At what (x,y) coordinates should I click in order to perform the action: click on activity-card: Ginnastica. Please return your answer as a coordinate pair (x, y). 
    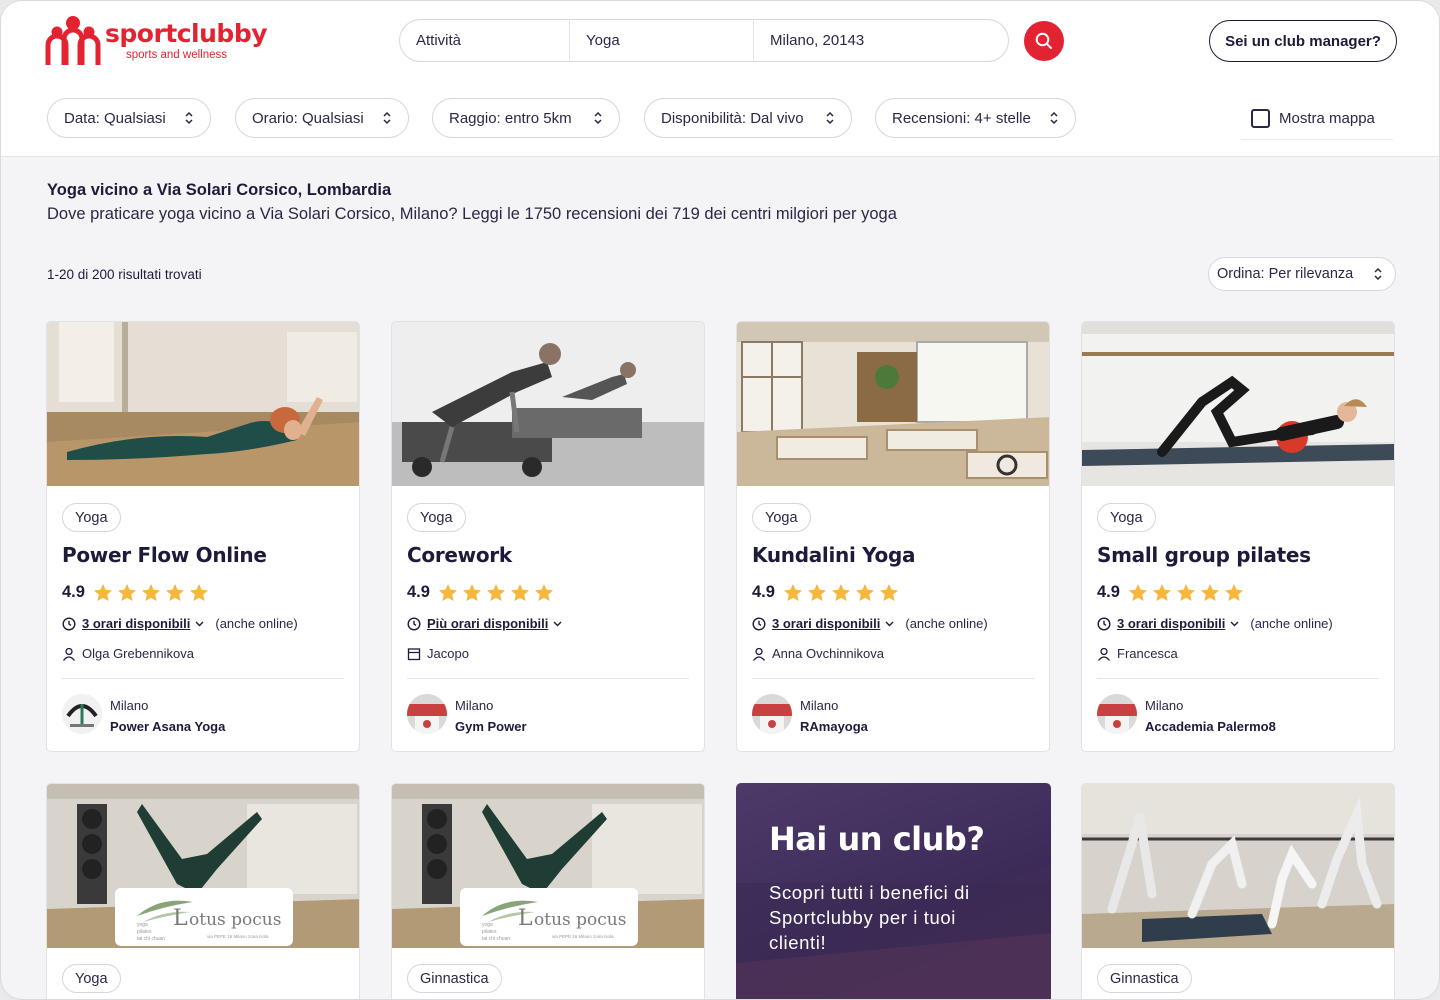
    Looking at the image, I should click on (1238, 891).